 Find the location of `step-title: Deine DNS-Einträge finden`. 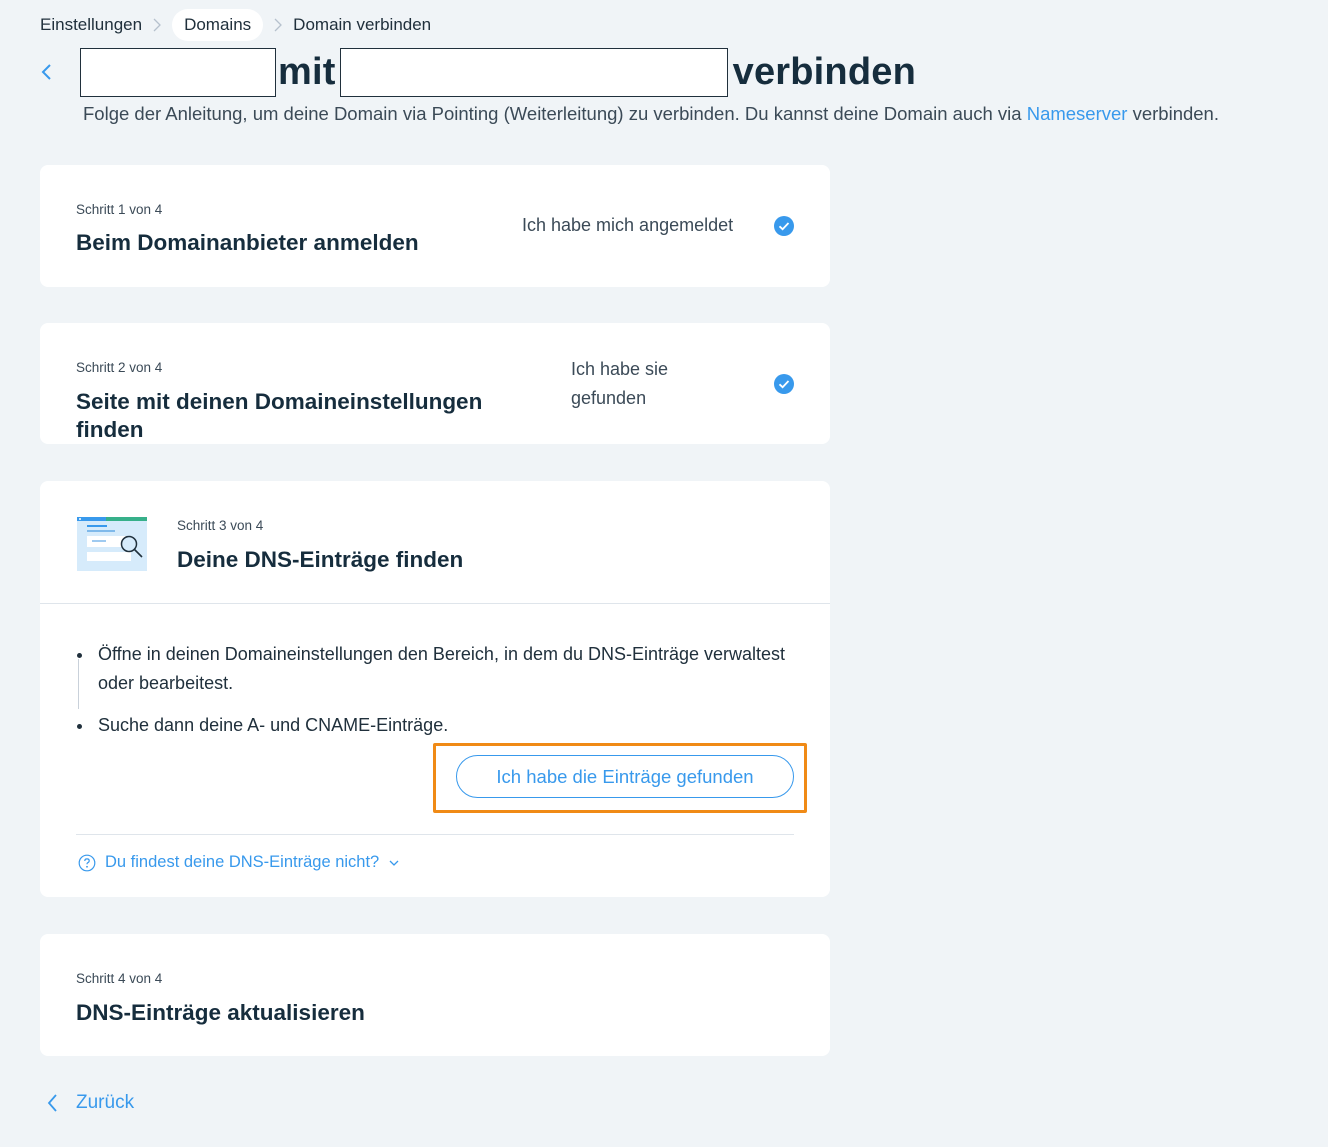

step-title: Deine DNS-Einträge finden is located at coordinates (320, 559).